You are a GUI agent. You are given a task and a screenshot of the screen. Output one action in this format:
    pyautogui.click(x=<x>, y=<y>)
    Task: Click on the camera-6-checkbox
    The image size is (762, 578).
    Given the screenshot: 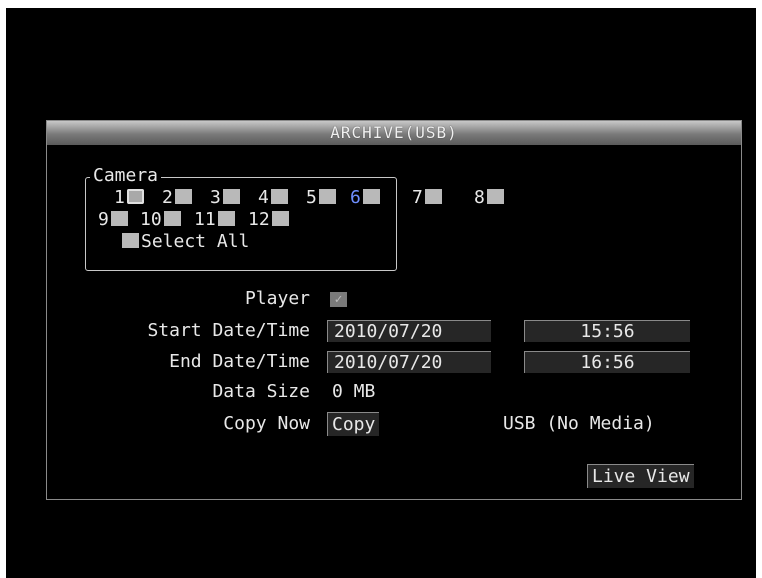 What is the action you would take?
    pyautogui.click(x=371, y=196)
    